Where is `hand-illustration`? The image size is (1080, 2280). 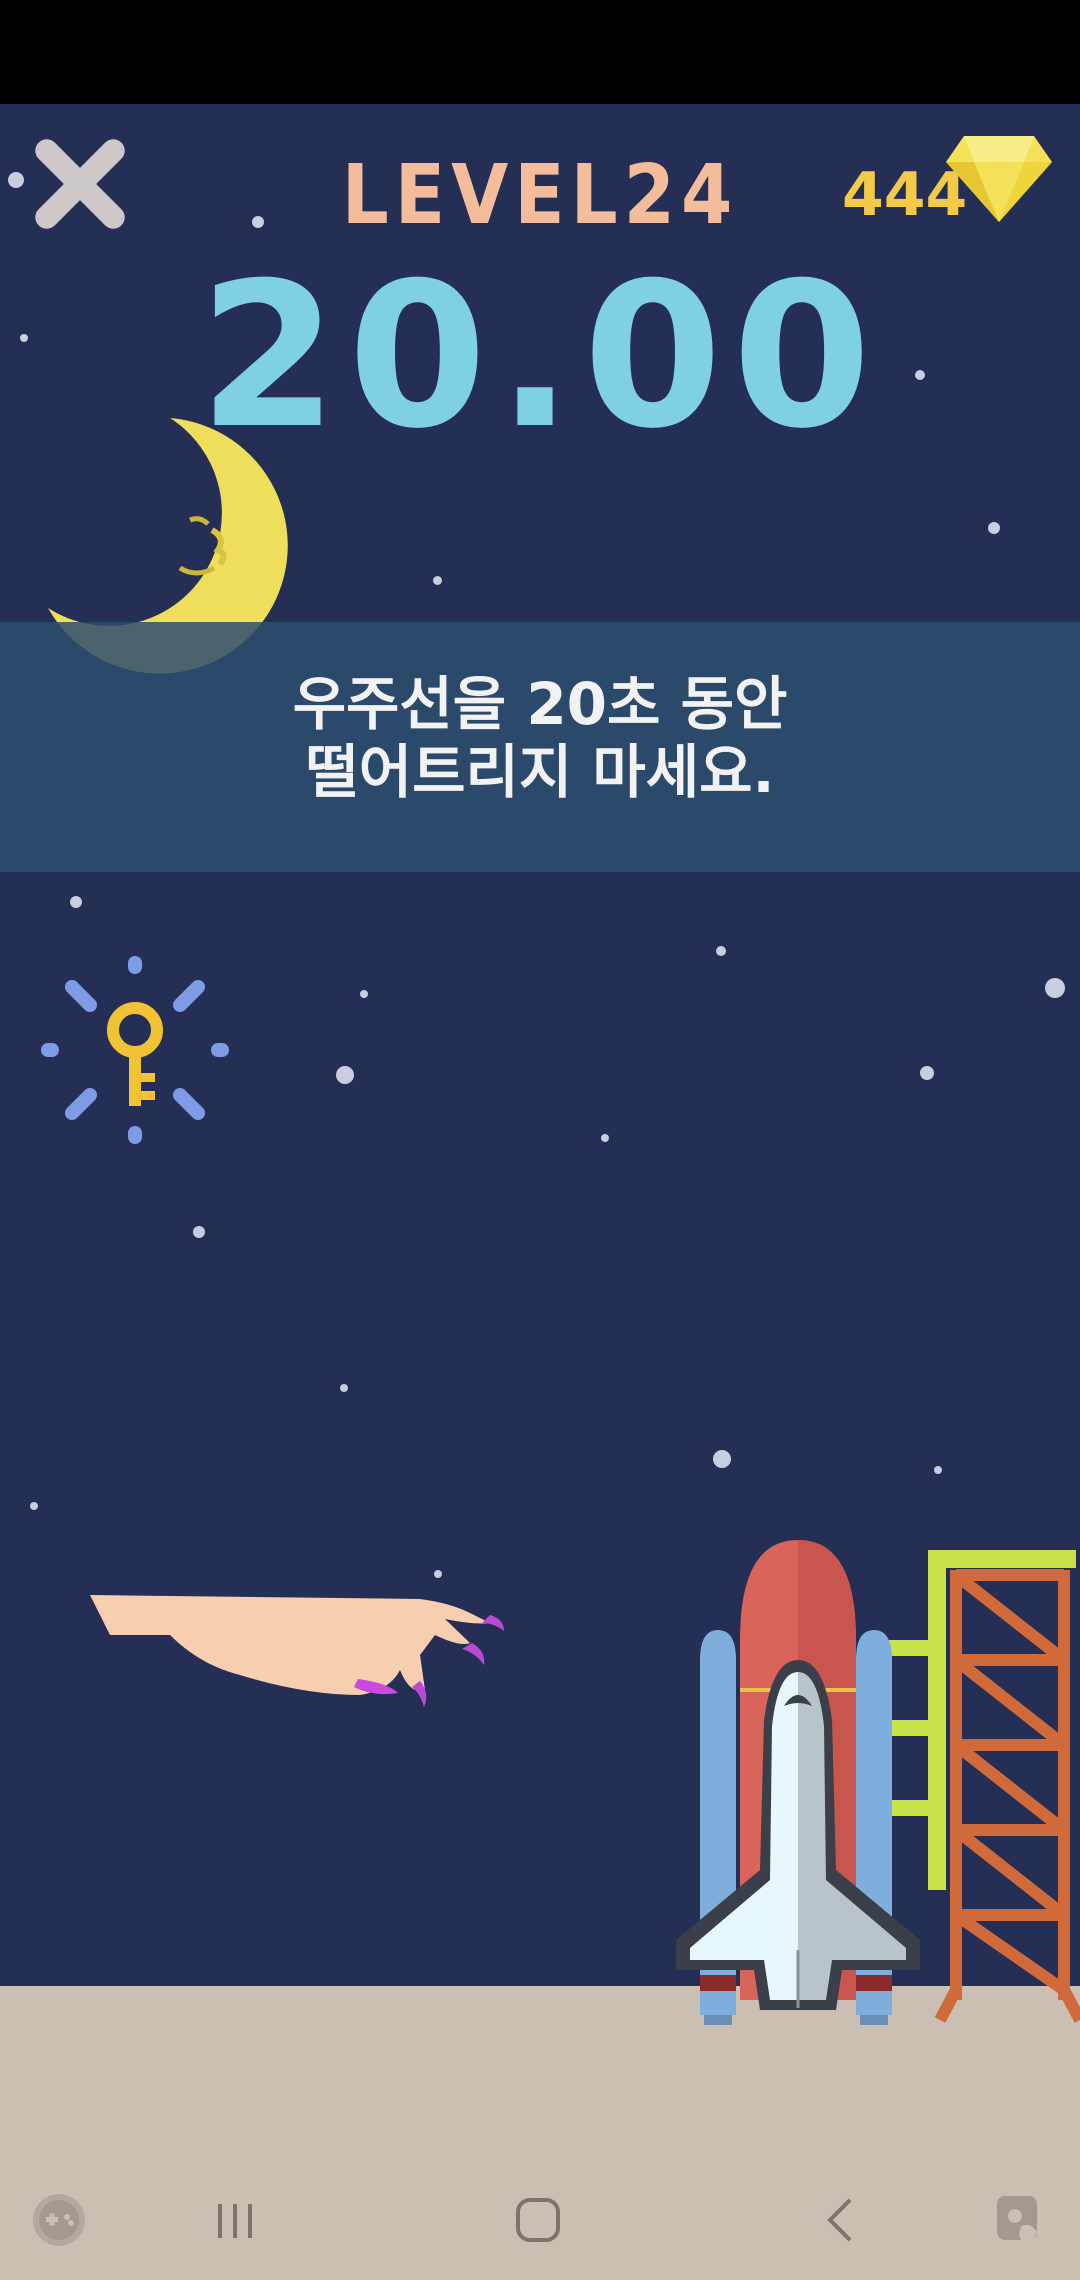 hand-illustration is located at coordinates (297, 1651).